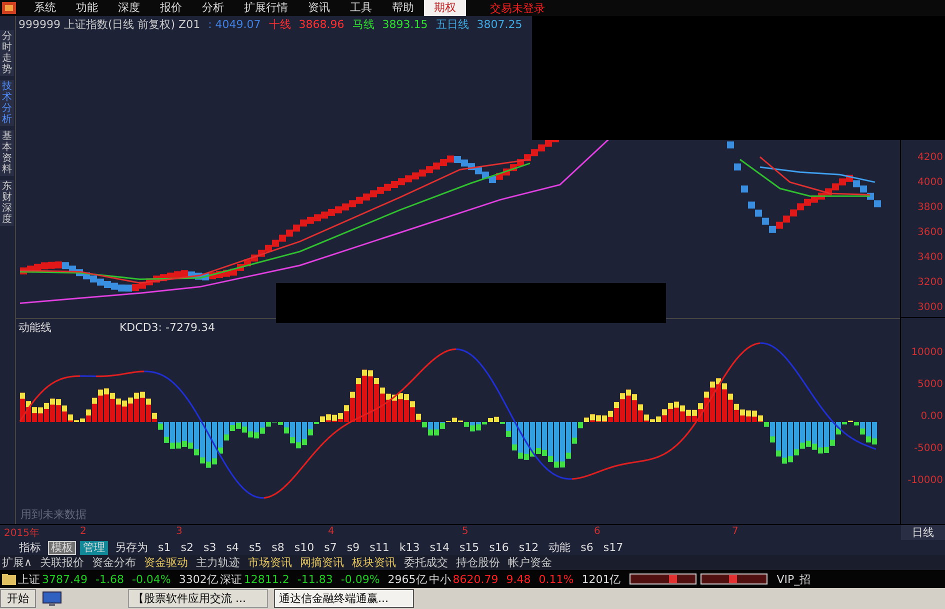  Describe the element at coordinates (167, 327) in the screenshot. I see `indicator-reading: KDCD3: -7279.34` at that location.